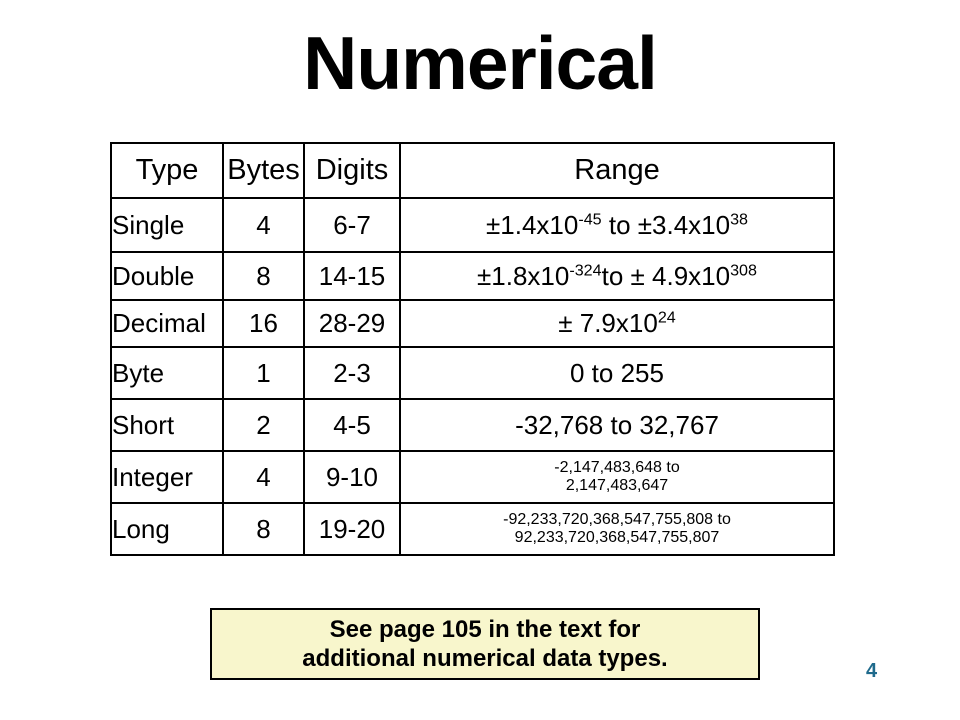 This screenshot has height=720, width=960. What do you see at coordinates (167, 276) in the screenshot?
I see `cell-type: Double` at bounding box center [167, 276].